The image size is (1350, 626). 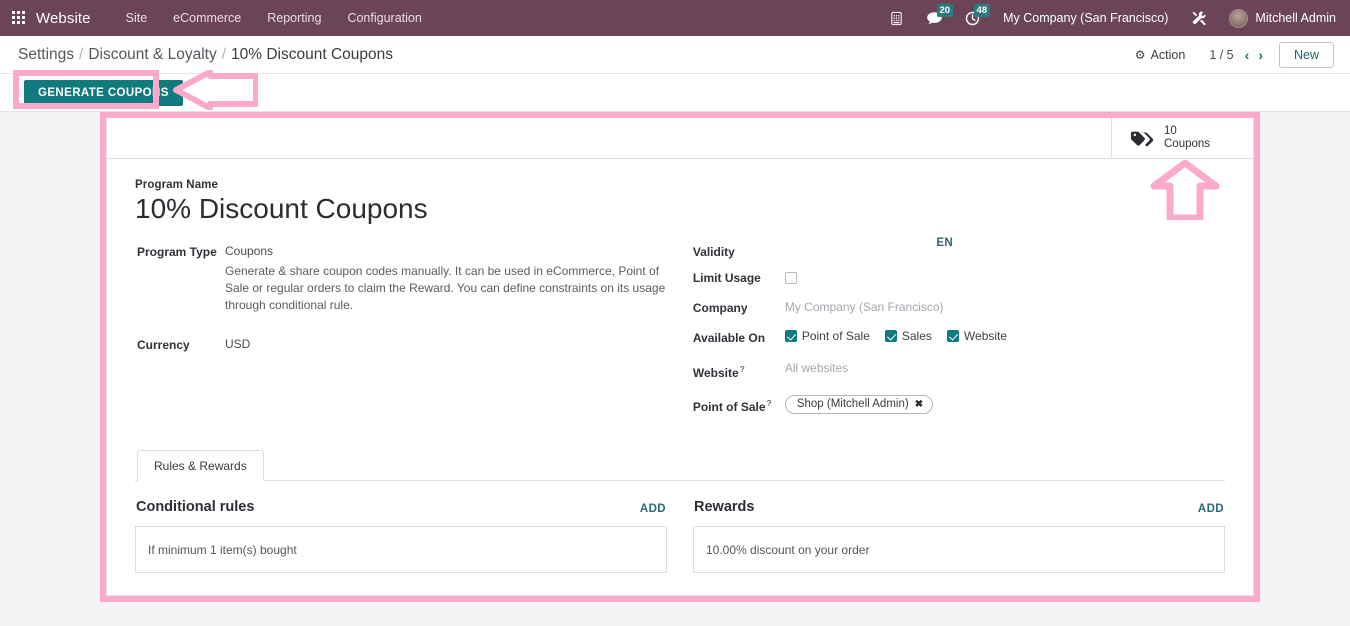 What do you see at coordinates (934, 18) in the screenshot?
I see `messages-icon: 20` at bounding box center [934, 18].